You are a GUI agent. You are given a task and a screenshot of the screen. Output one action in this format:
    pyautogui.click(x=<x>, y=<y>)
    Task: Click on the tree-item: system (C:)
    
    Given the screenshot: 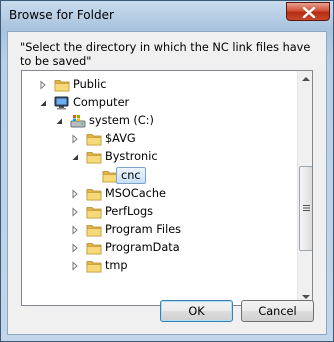 What is the action you would take?
    pyautogui.click(x=159, y=121)
    